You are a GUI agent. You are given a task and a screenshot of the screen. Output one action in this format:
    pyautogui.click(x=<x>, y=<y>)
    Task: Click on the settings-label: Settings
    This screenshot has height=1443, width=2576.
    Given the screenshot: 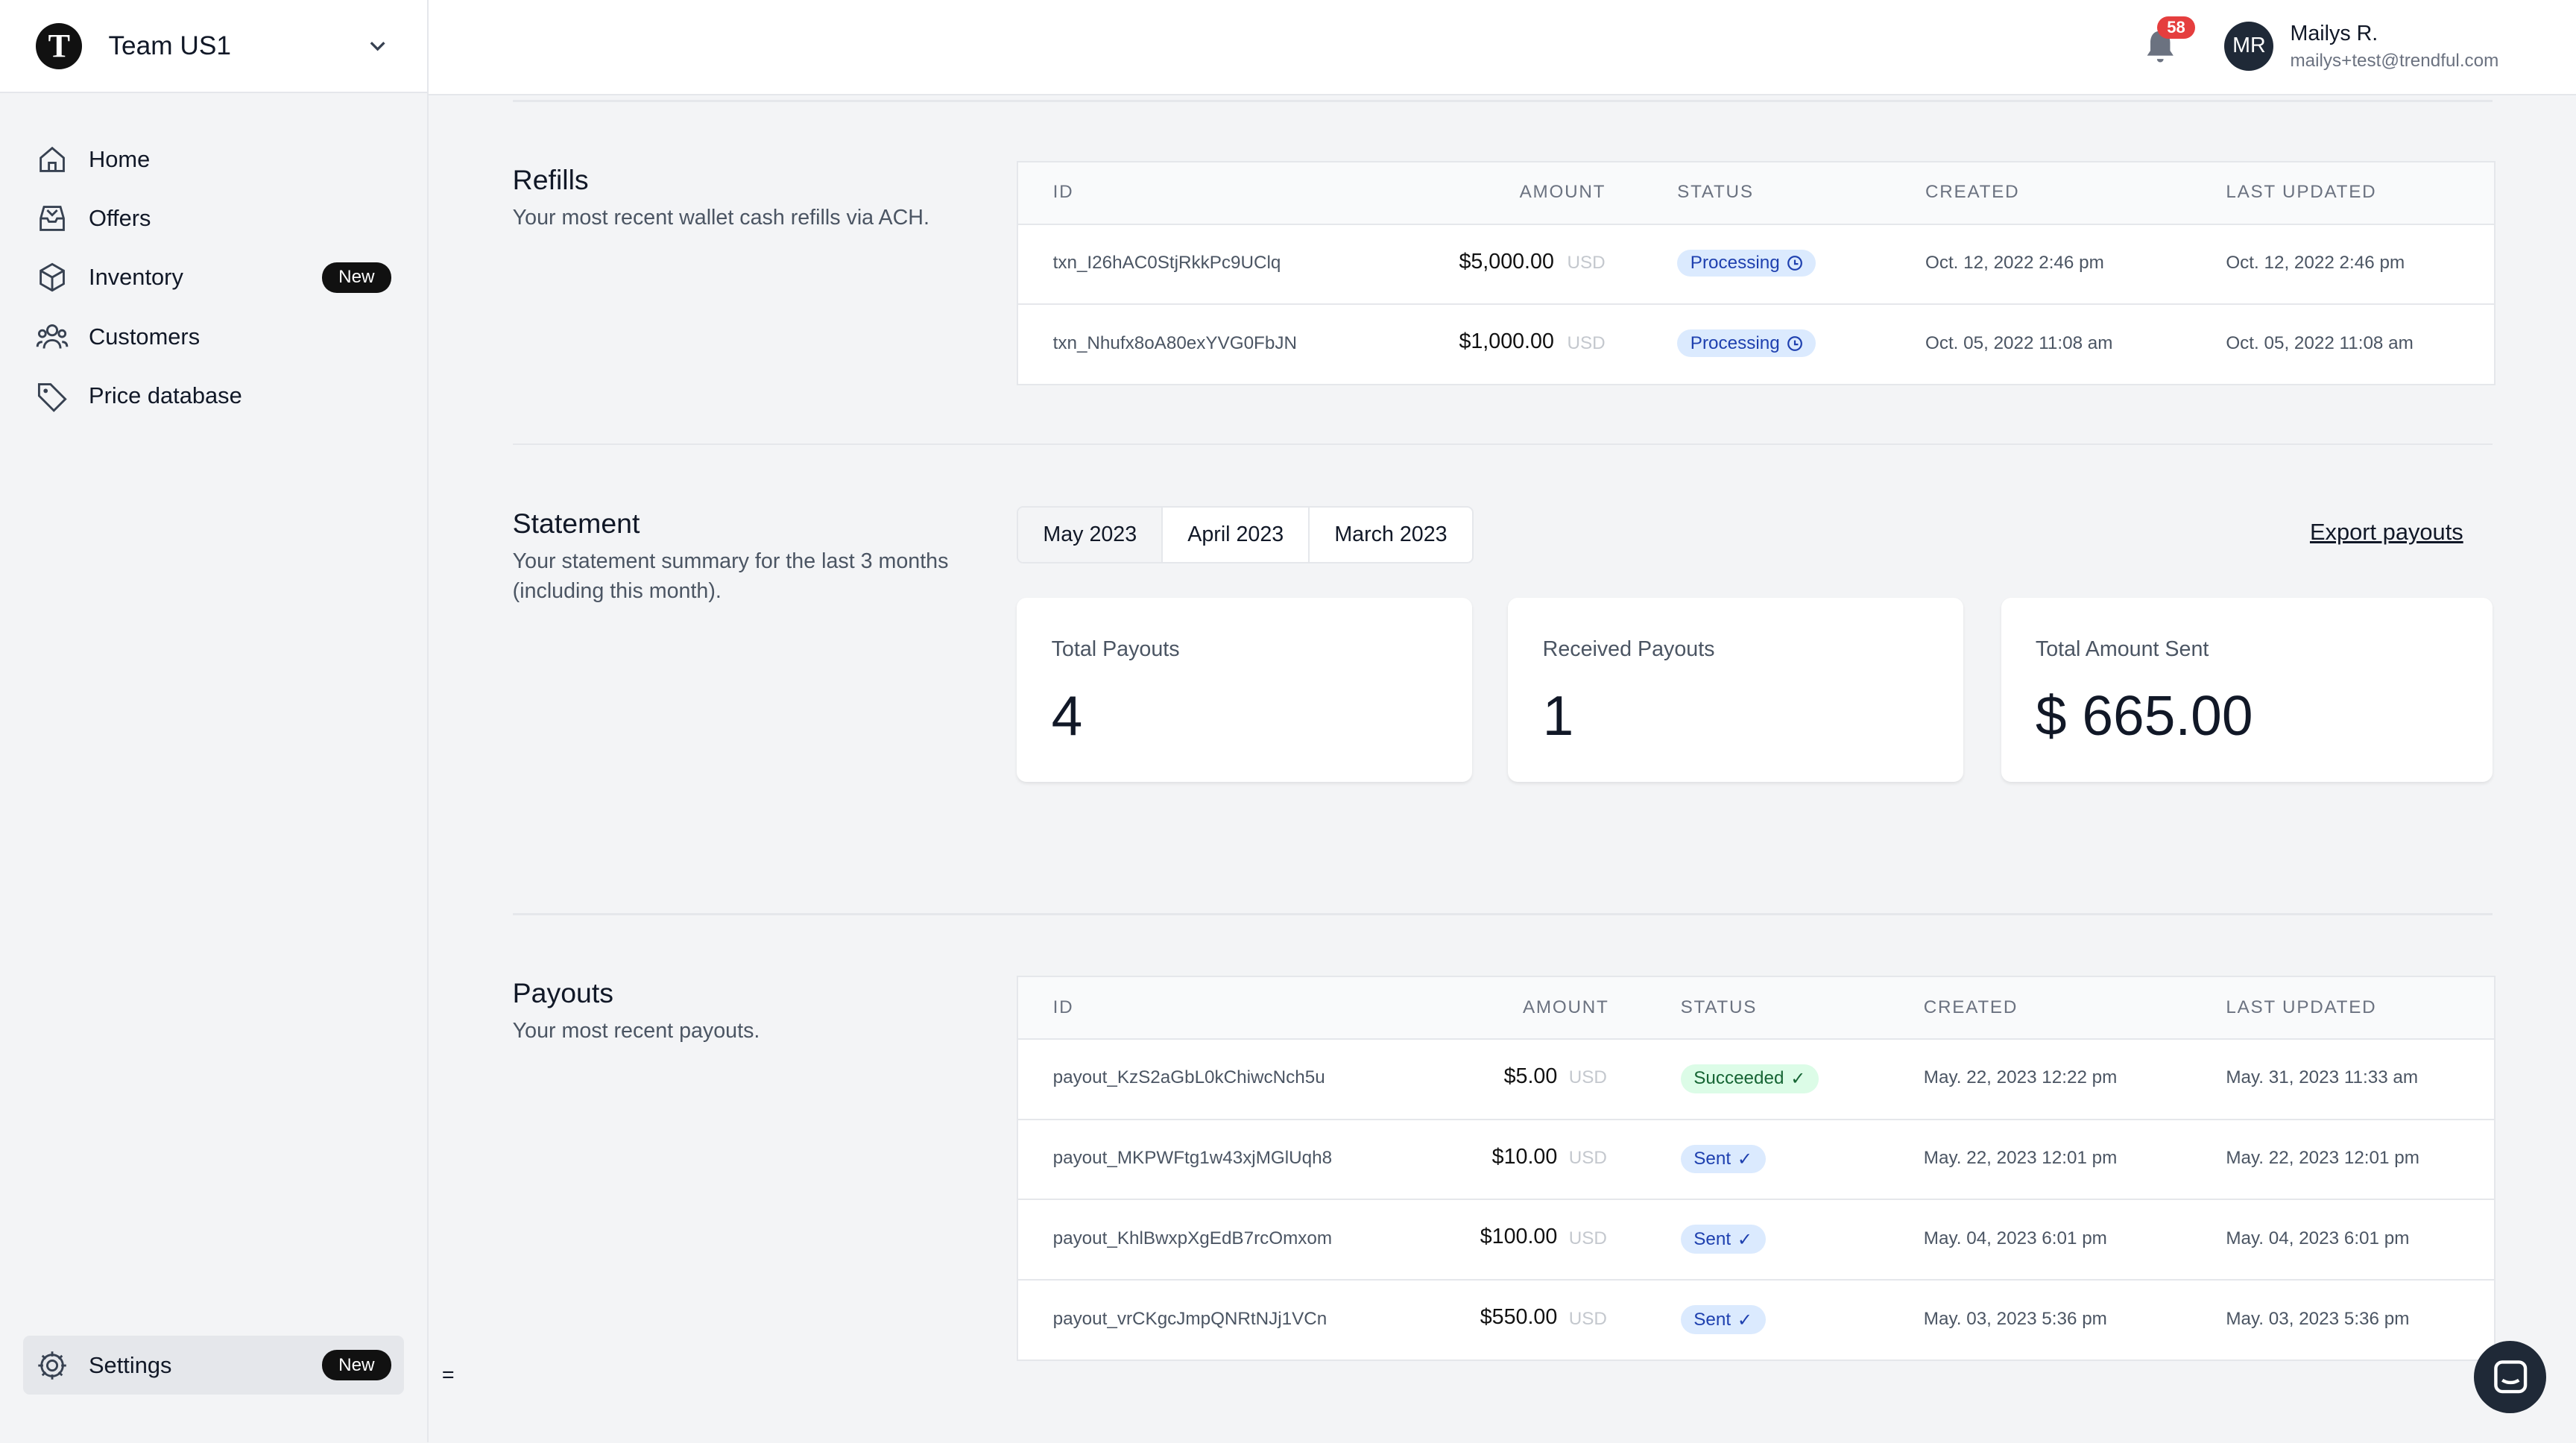 What is the action you would take?
    pyautogui.click(x=130, y=1364)
    